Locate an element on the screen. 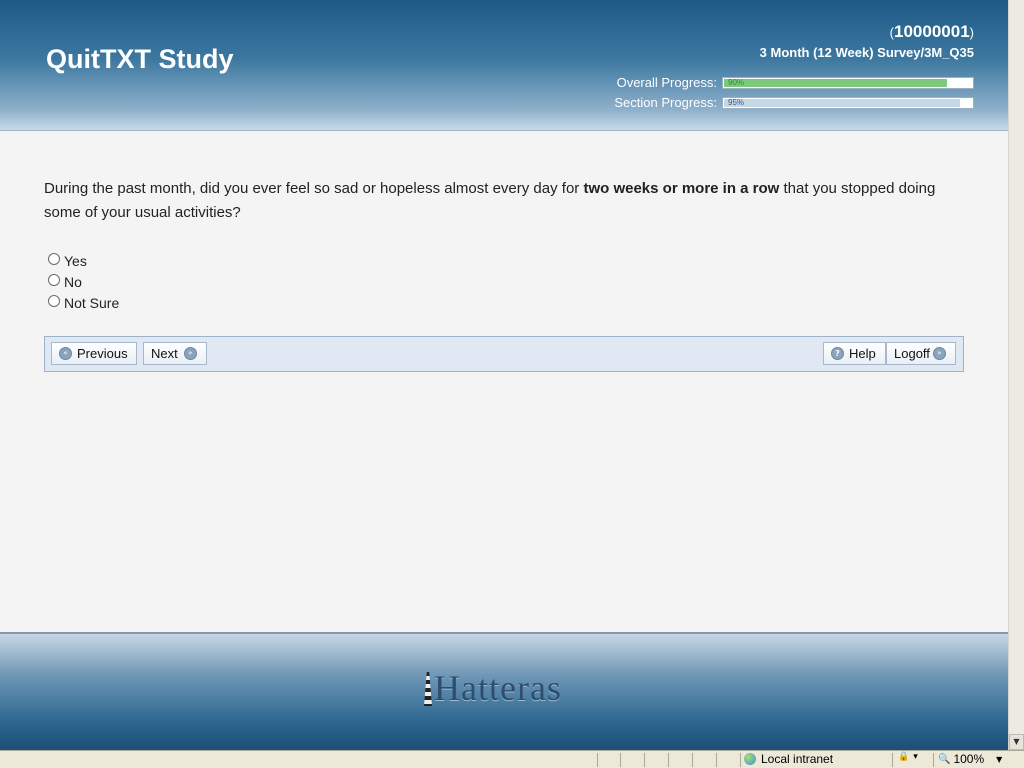 The height and width of the screenshot is (768, 1024). logo-text: Hatteras is located at coordinates (498, 688).